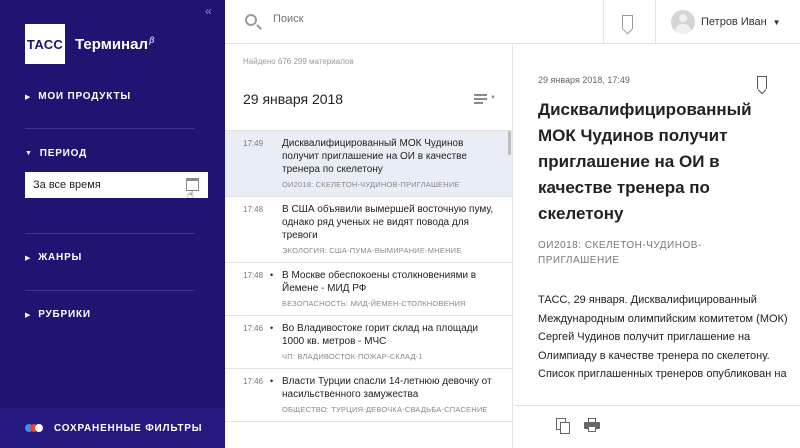 Image resolution: width=800 pixels, height=448 pixels. I want to click on list-scrollbar, so click(509, 143).